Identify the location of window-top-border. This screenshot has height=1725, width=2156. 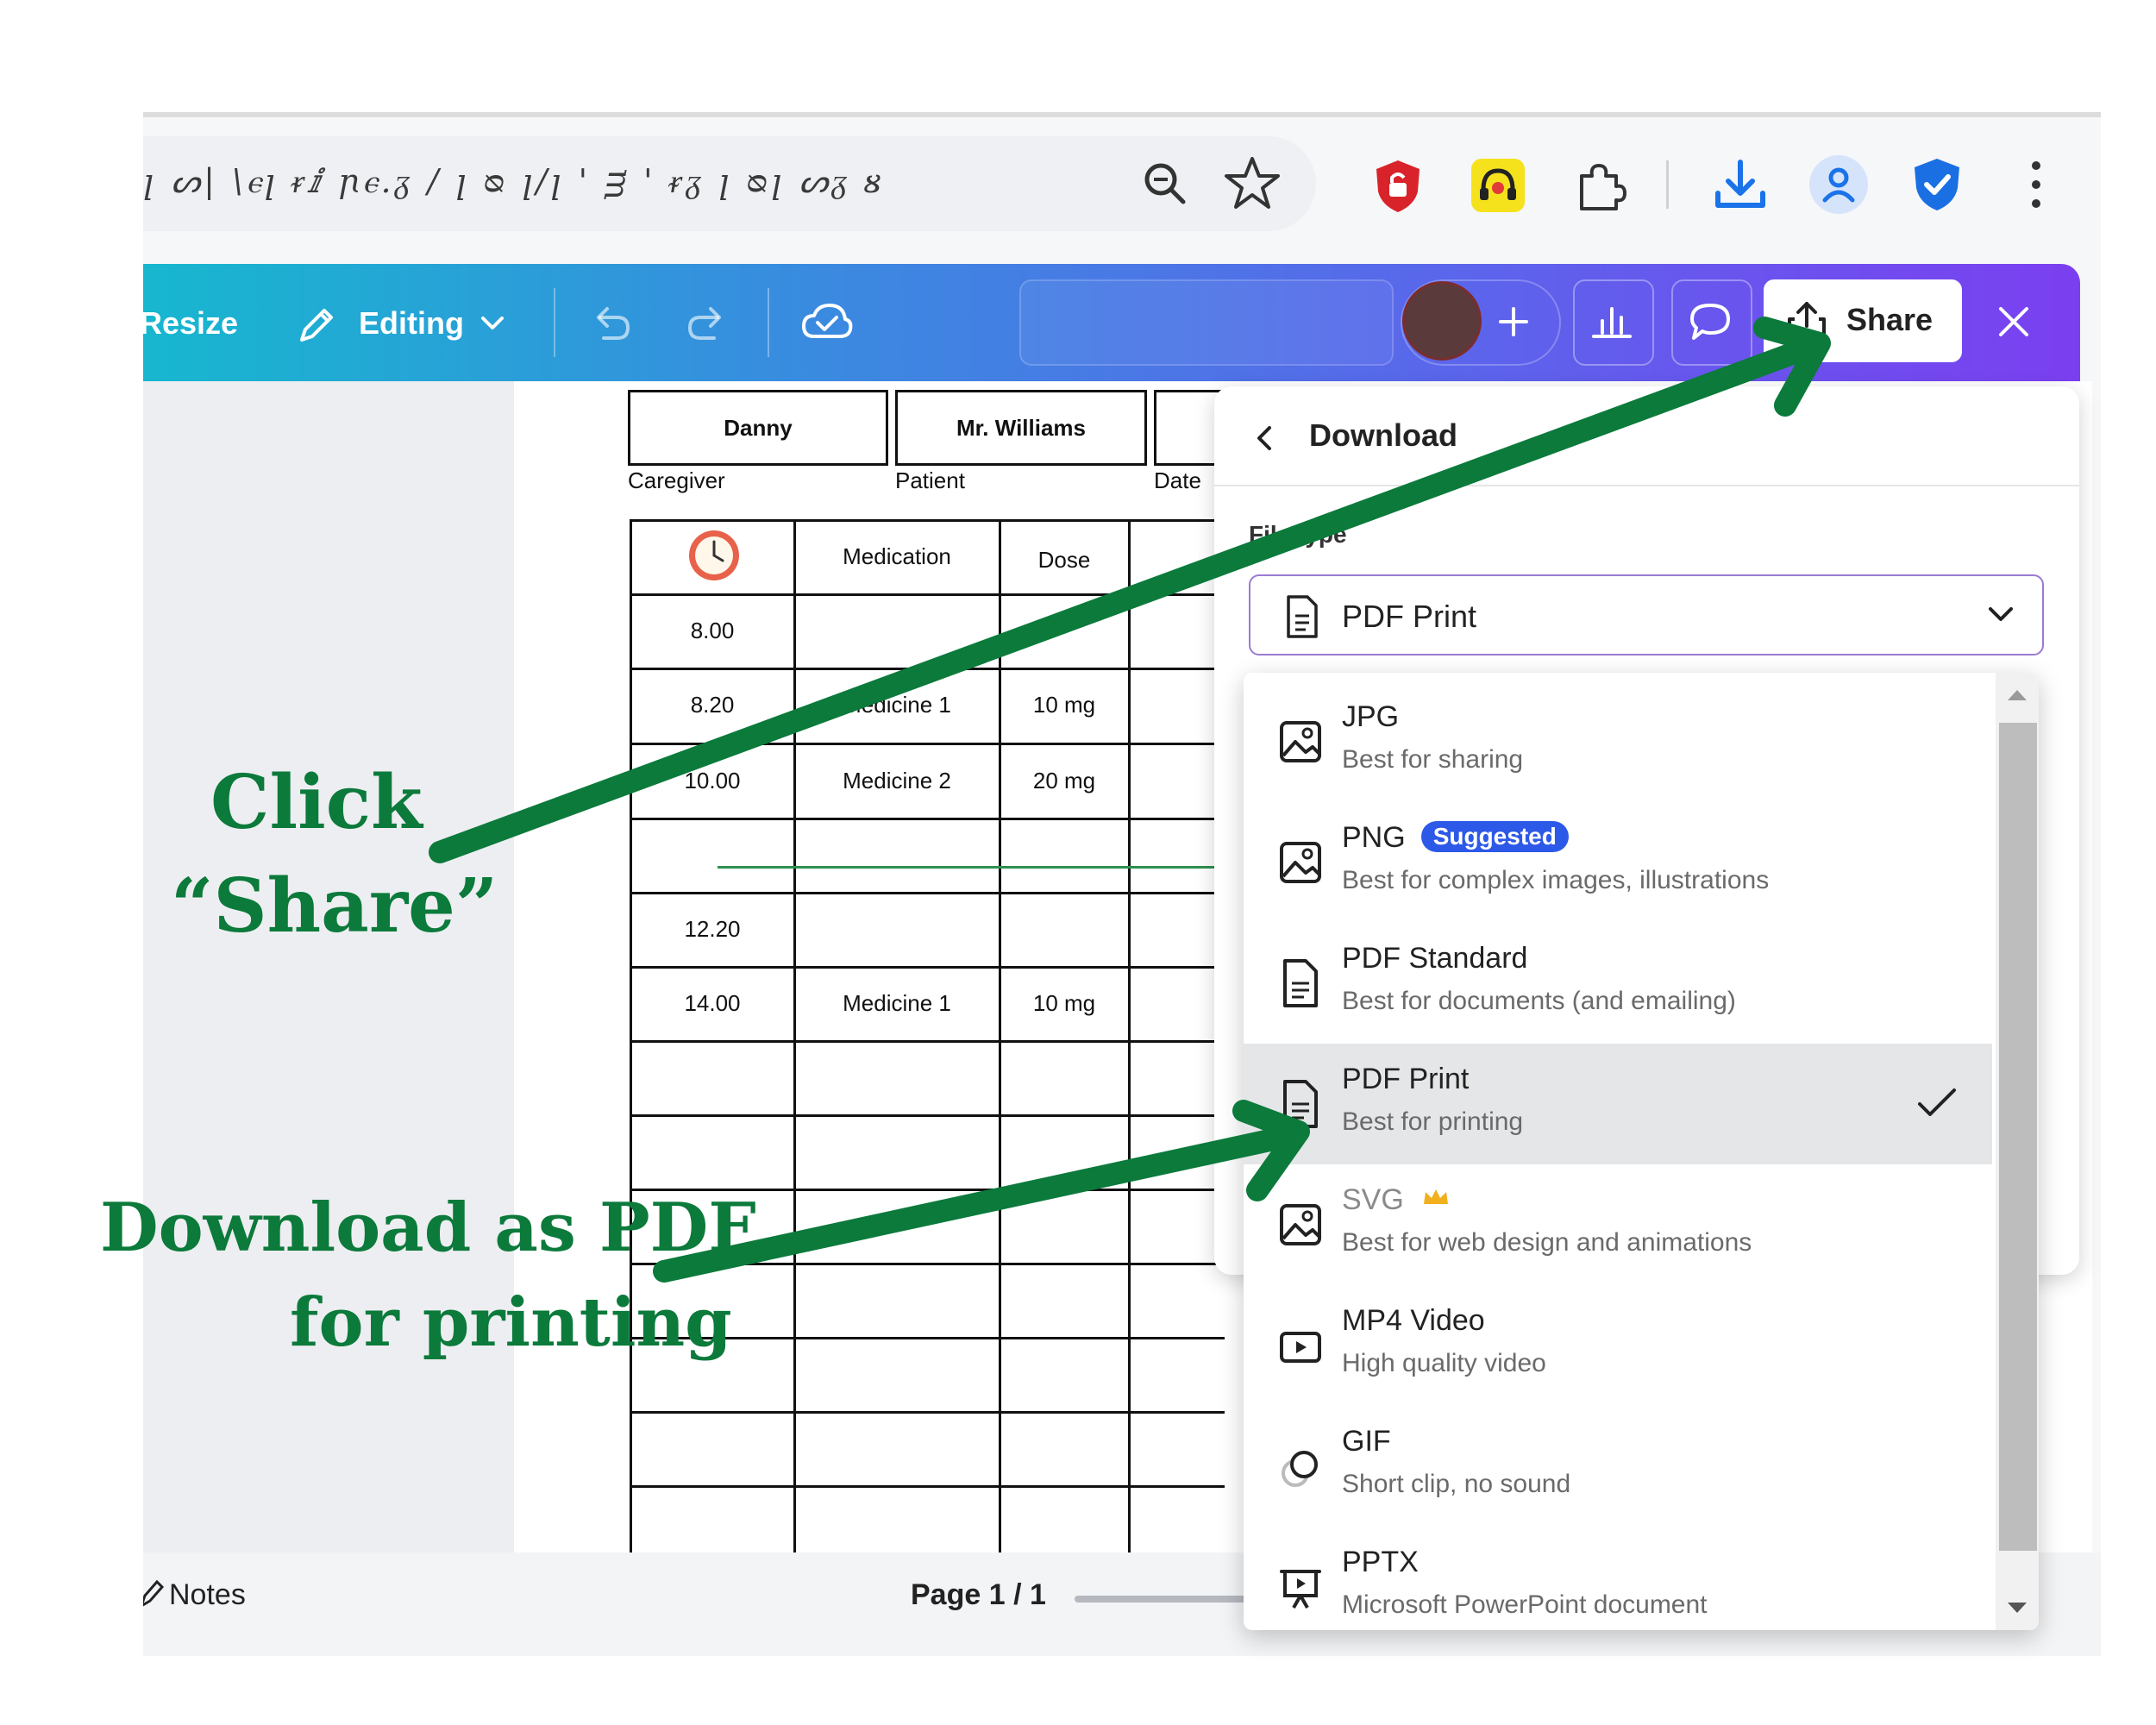
(1122, 115).